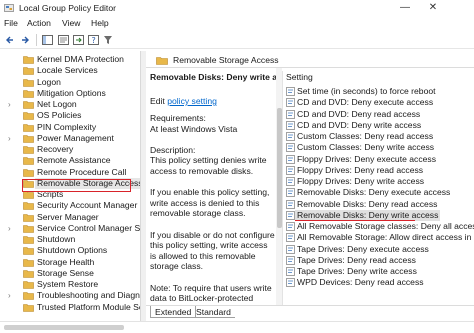 This screenshot has height=333, width=474. What do you see at coordinates (70, 93) in the screenshot?
I see `tree-item-mitigation-options: Mitigation Options` at bounding box center [70, 93].